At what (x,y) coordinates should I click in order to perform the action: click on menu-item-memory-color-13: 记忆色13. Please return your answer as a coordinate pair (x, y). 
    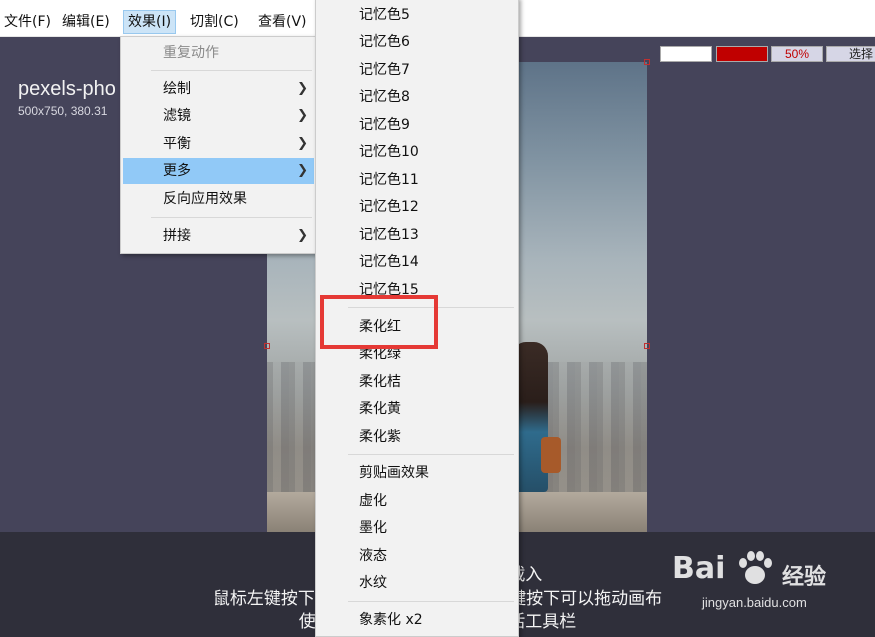
    Looking at the image, I should click on (417, 235).